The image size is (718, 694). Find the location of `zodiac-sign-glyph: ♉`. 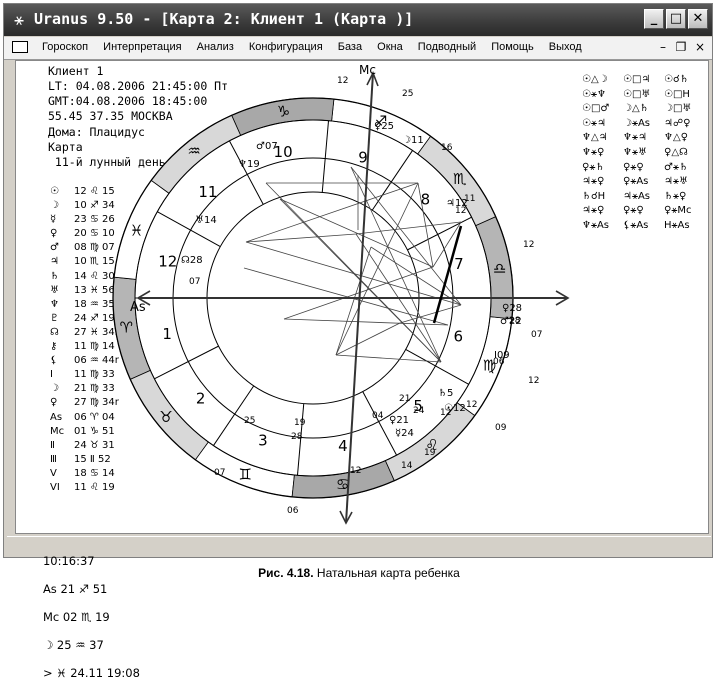

zodiac-sign-glyph: ♉ is located at coordinates (165, 417).